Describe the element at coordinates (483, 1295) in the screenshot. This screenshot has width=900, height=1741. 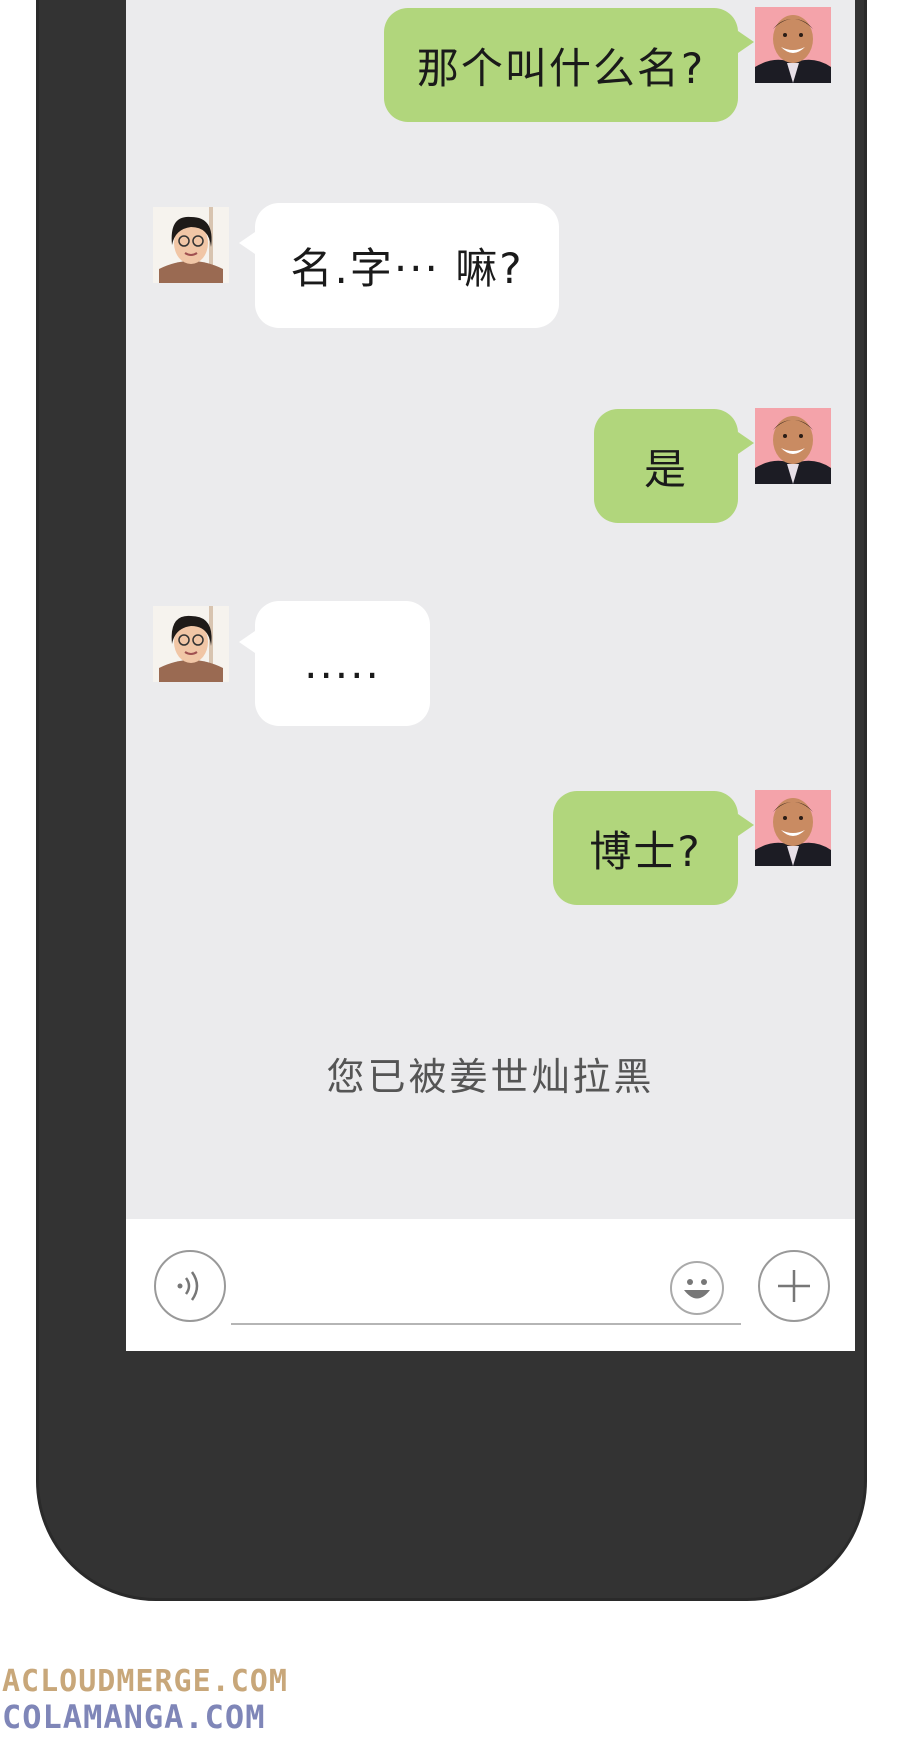
I see `message-input` at that location.